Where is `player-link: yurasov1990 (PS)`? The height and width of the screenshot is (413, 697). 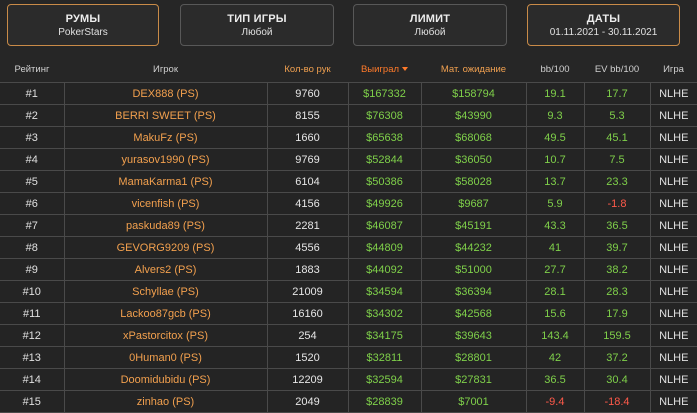
player-link: yurasov1990 (PS) is located at coordinates (165, 159).